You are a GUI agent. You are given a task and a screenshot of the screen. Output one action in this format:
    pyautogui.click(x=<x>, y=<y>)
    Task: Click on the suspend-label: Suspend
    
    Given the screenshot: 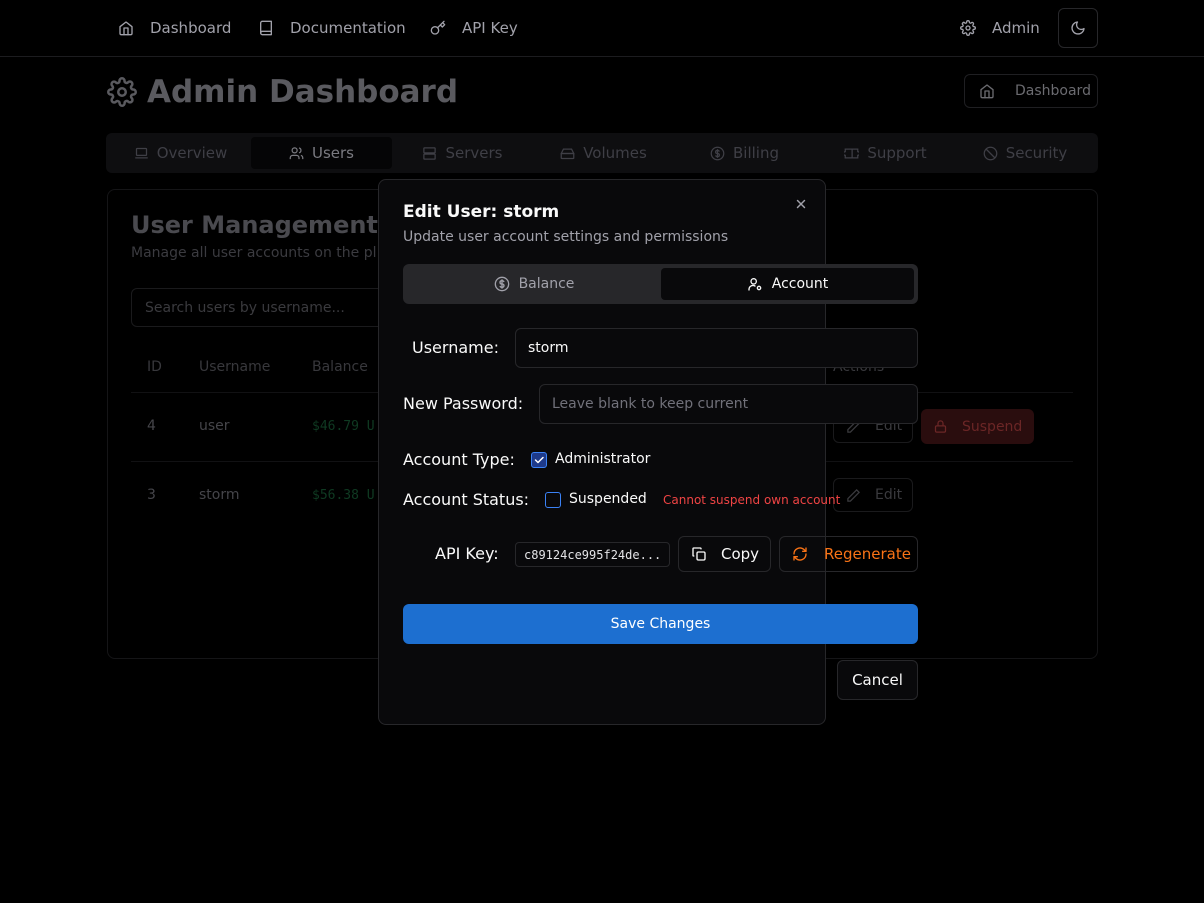 What is the action you would take?
    pyautogui.click(x=992, y=426)
    